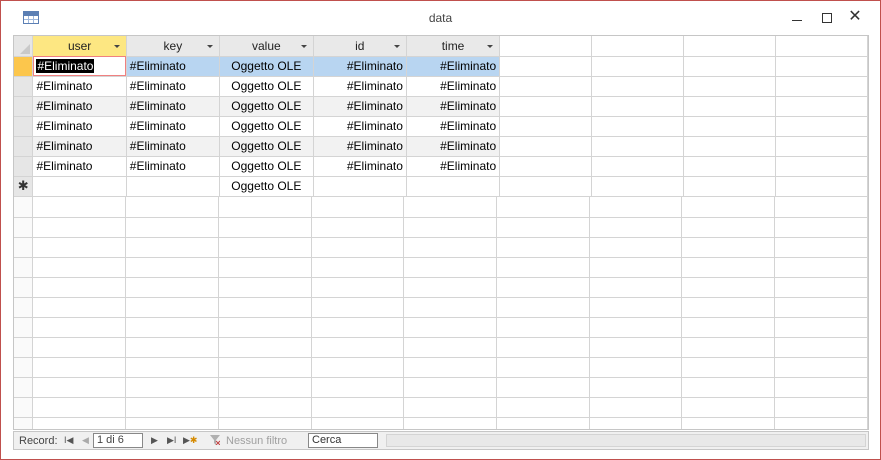  What do you see at coordinates (154, 440) in the screenshot?
I see `next-record-icon: ▶` at bounding box center [154, 440].